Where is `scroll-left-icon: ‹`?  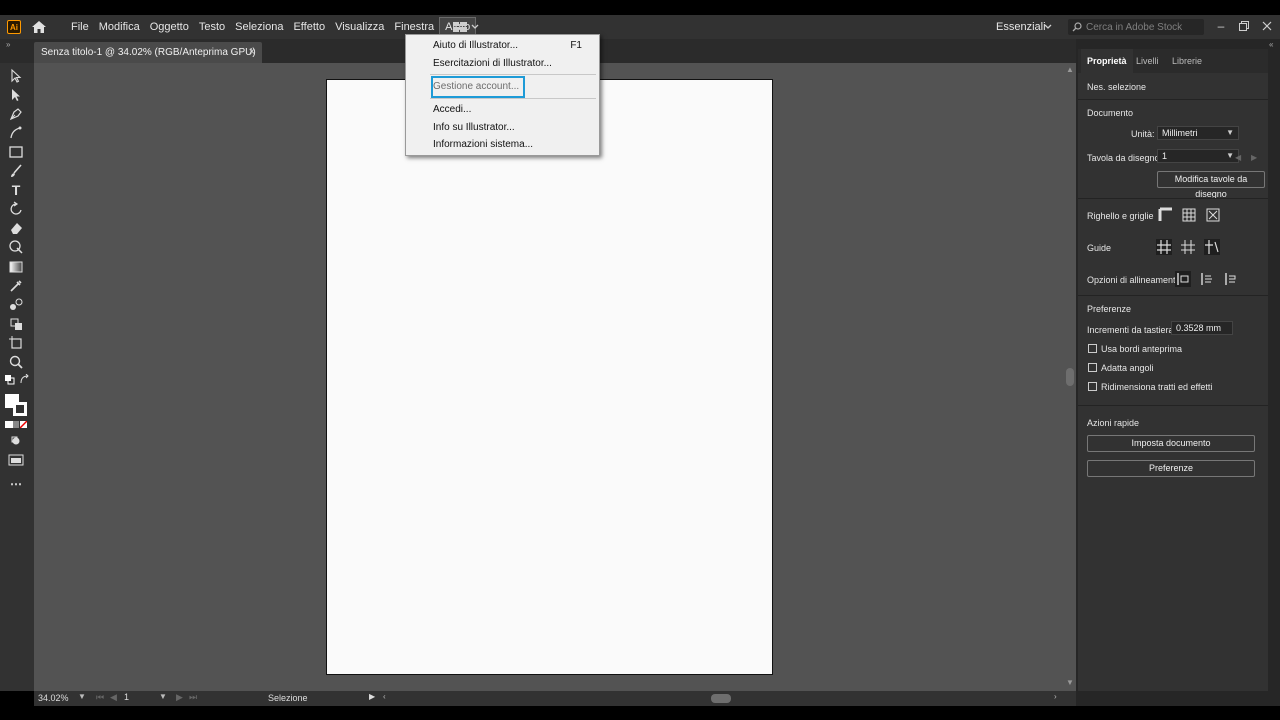 scroll-left-icon: ‹ is located at coordinates (384, 696).